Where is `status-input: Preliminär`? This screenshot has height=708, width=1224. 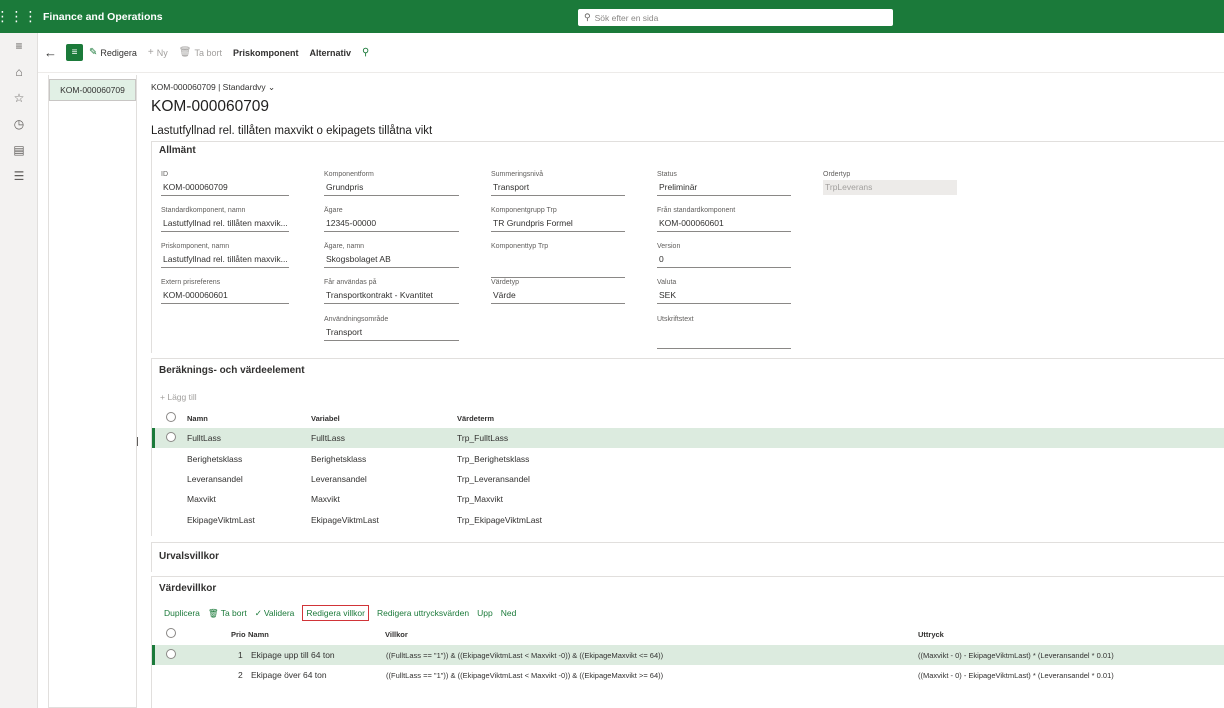
status-input: Preliminär is located at coordinates (724, 189).